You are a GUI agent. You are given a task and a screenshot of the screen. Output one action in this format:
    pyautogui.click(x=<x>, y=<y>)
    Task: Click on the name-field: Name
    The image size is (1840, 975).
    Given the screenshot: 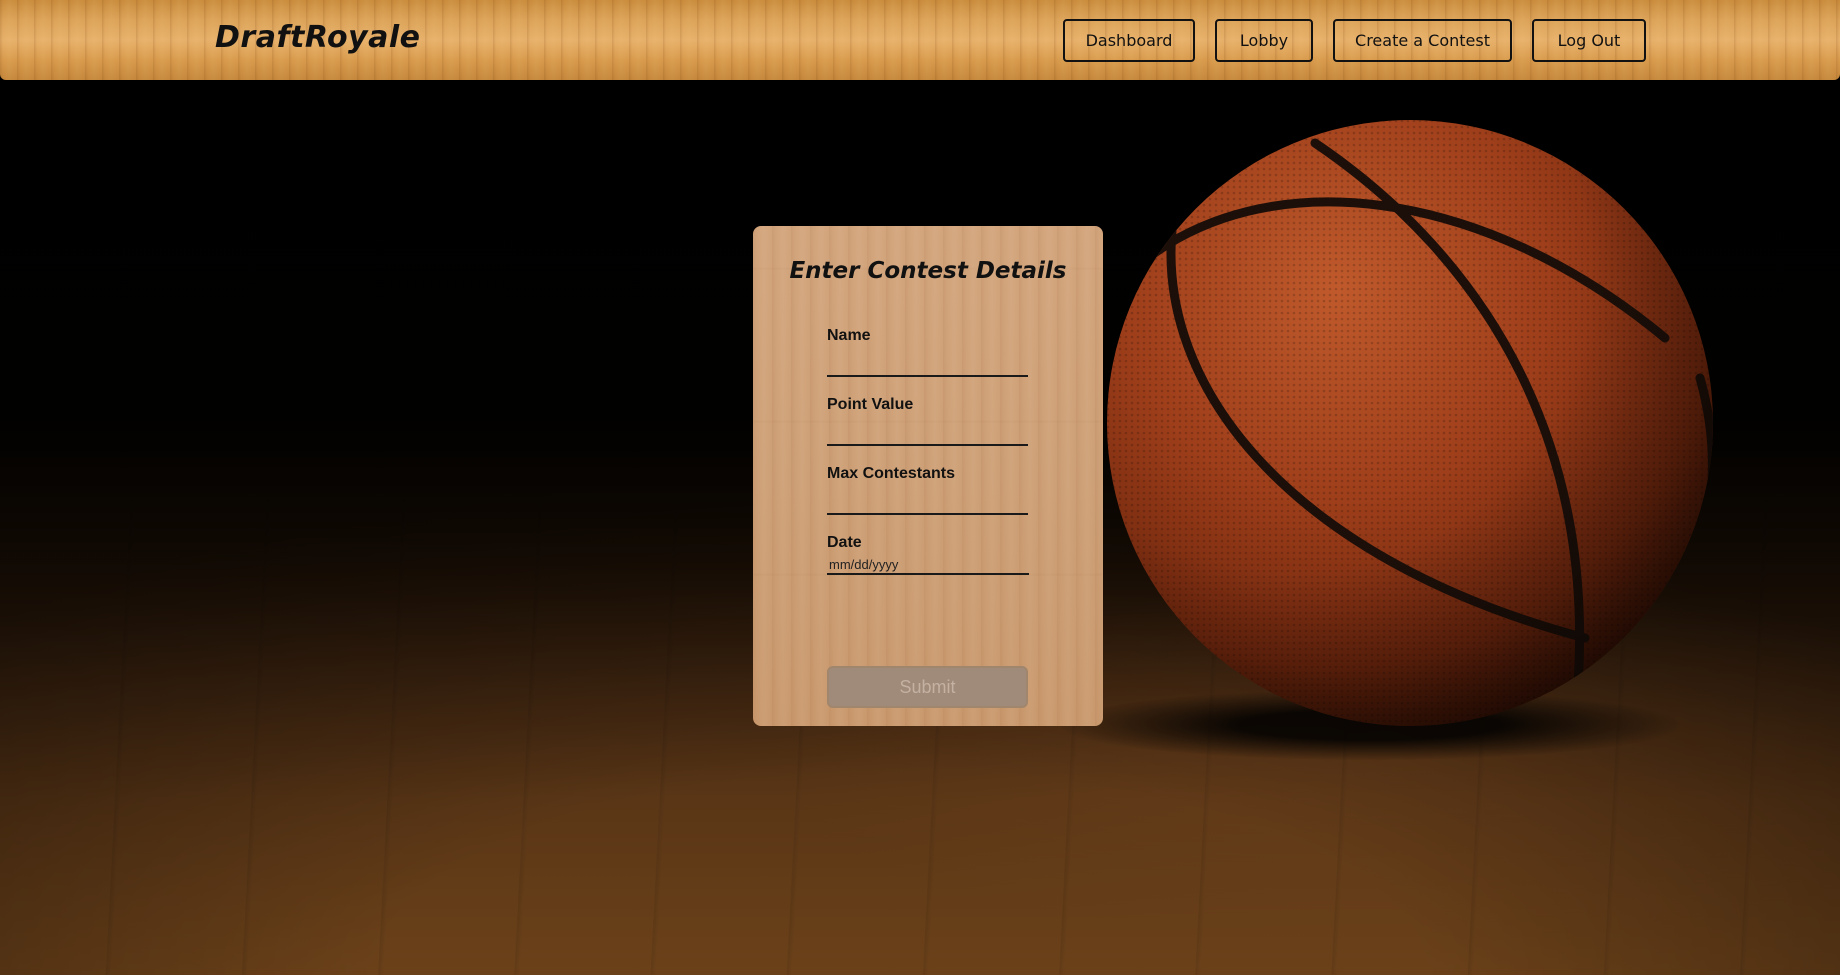 What is the action you would take?
    pyautogui.click(x=927, y=352)
    